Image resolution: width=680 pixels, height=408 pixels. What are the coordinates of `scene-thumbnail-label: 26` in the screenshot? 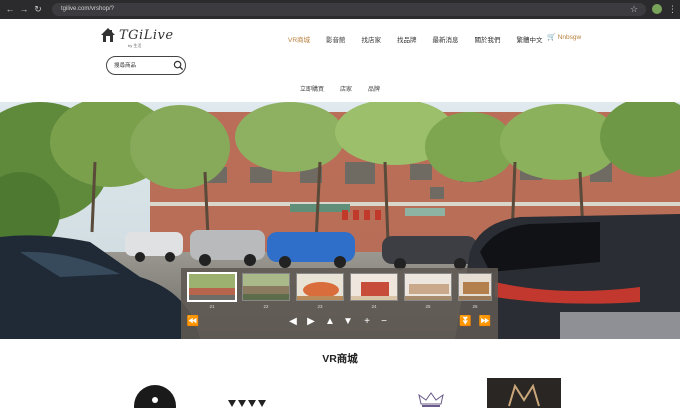 It's located at (475, 306).